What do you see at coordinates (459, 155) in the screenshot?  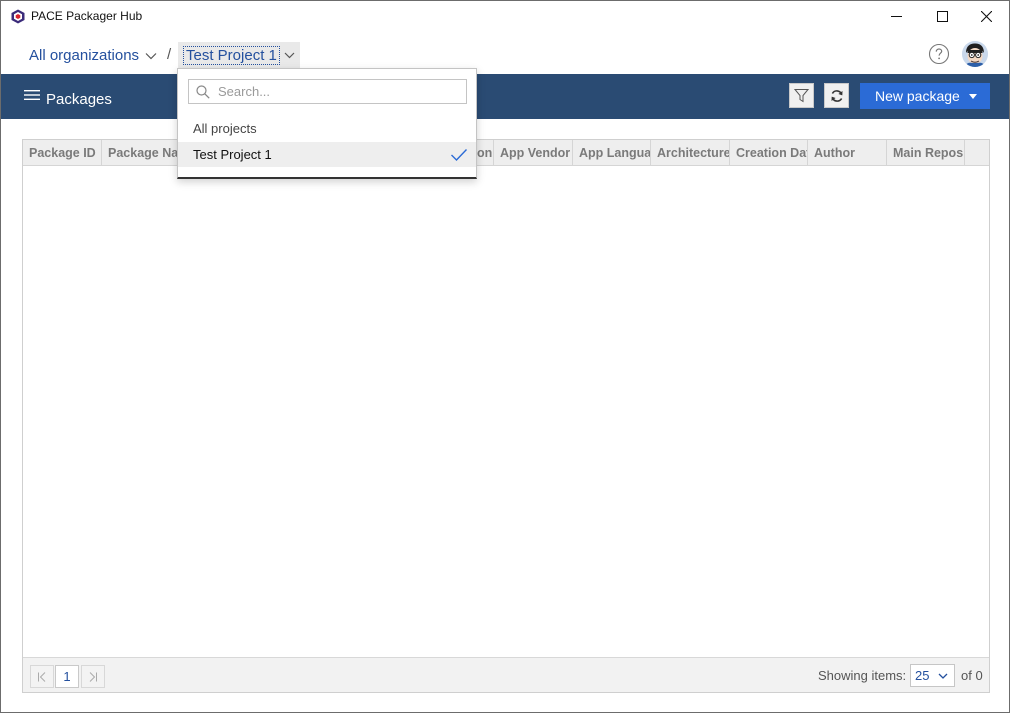 I see `checkmark-icon` at bounding box center [459, 155].